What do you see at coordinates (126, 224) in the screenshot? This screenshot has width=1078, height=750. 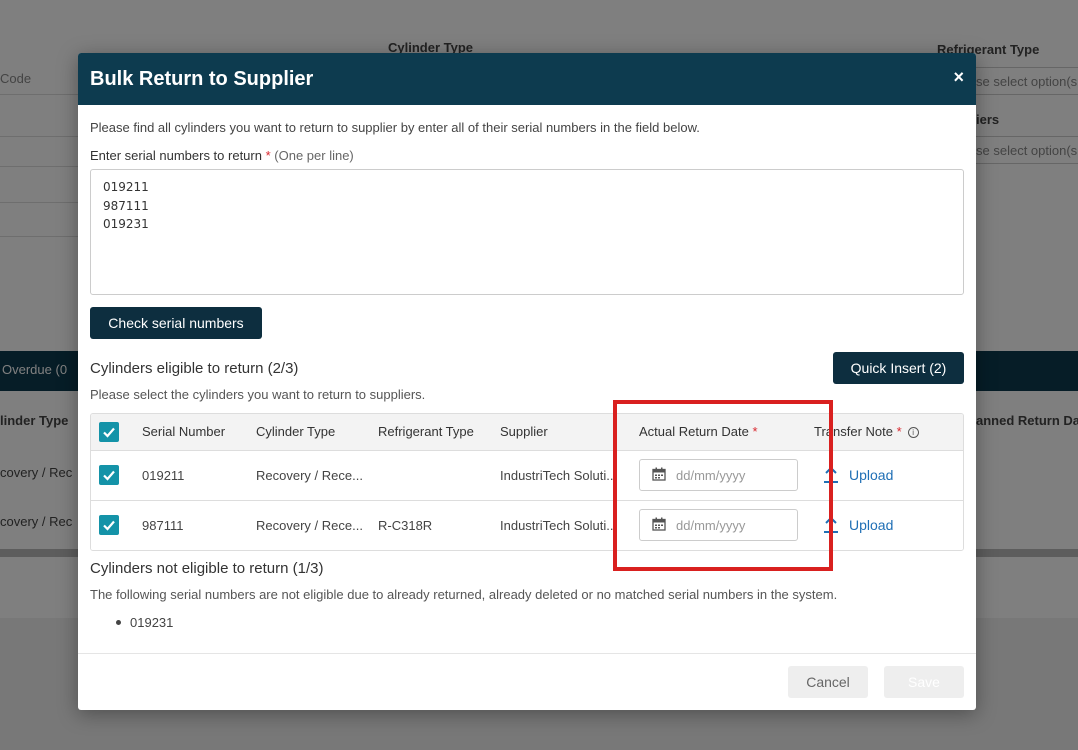 I see `serial-line: 019231` at bounding box center [126, 224].